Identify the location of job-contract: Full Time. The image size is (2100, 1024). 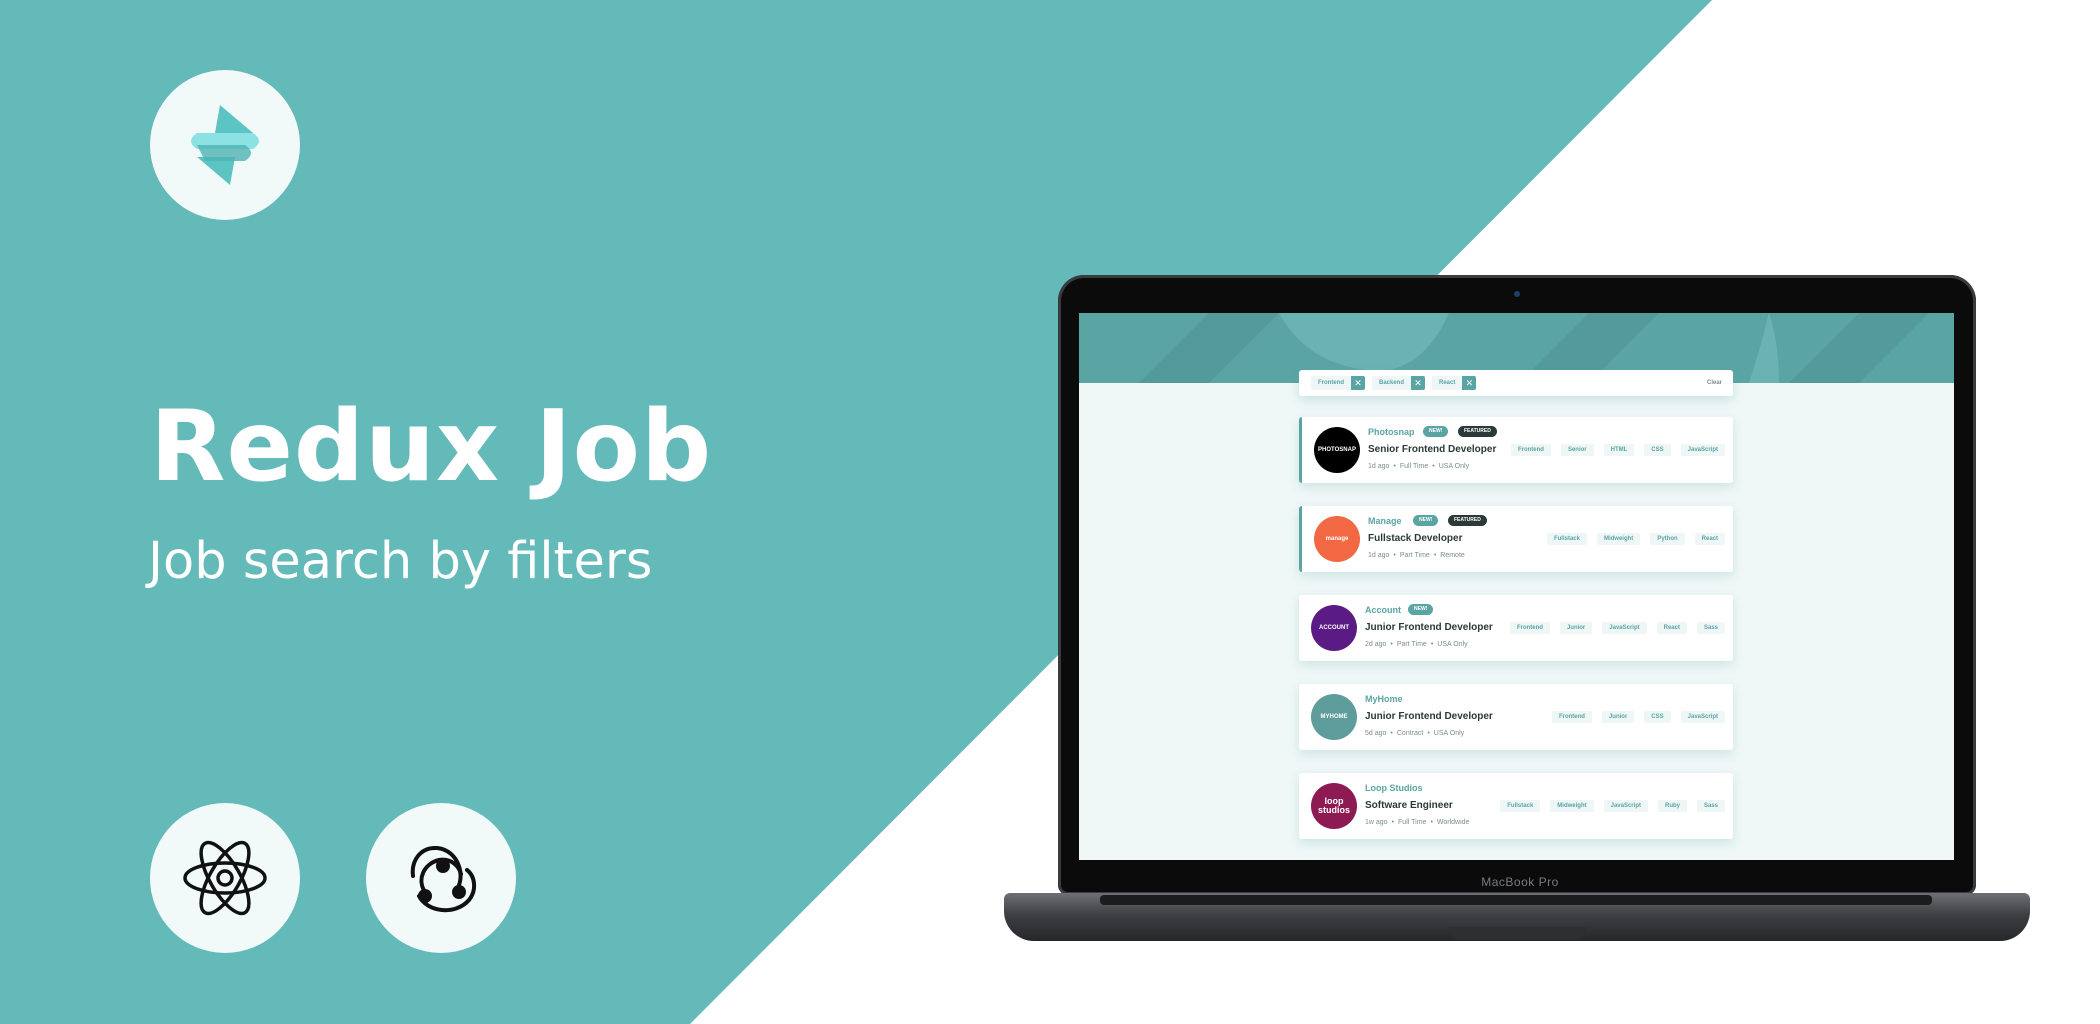
(1412, 822).